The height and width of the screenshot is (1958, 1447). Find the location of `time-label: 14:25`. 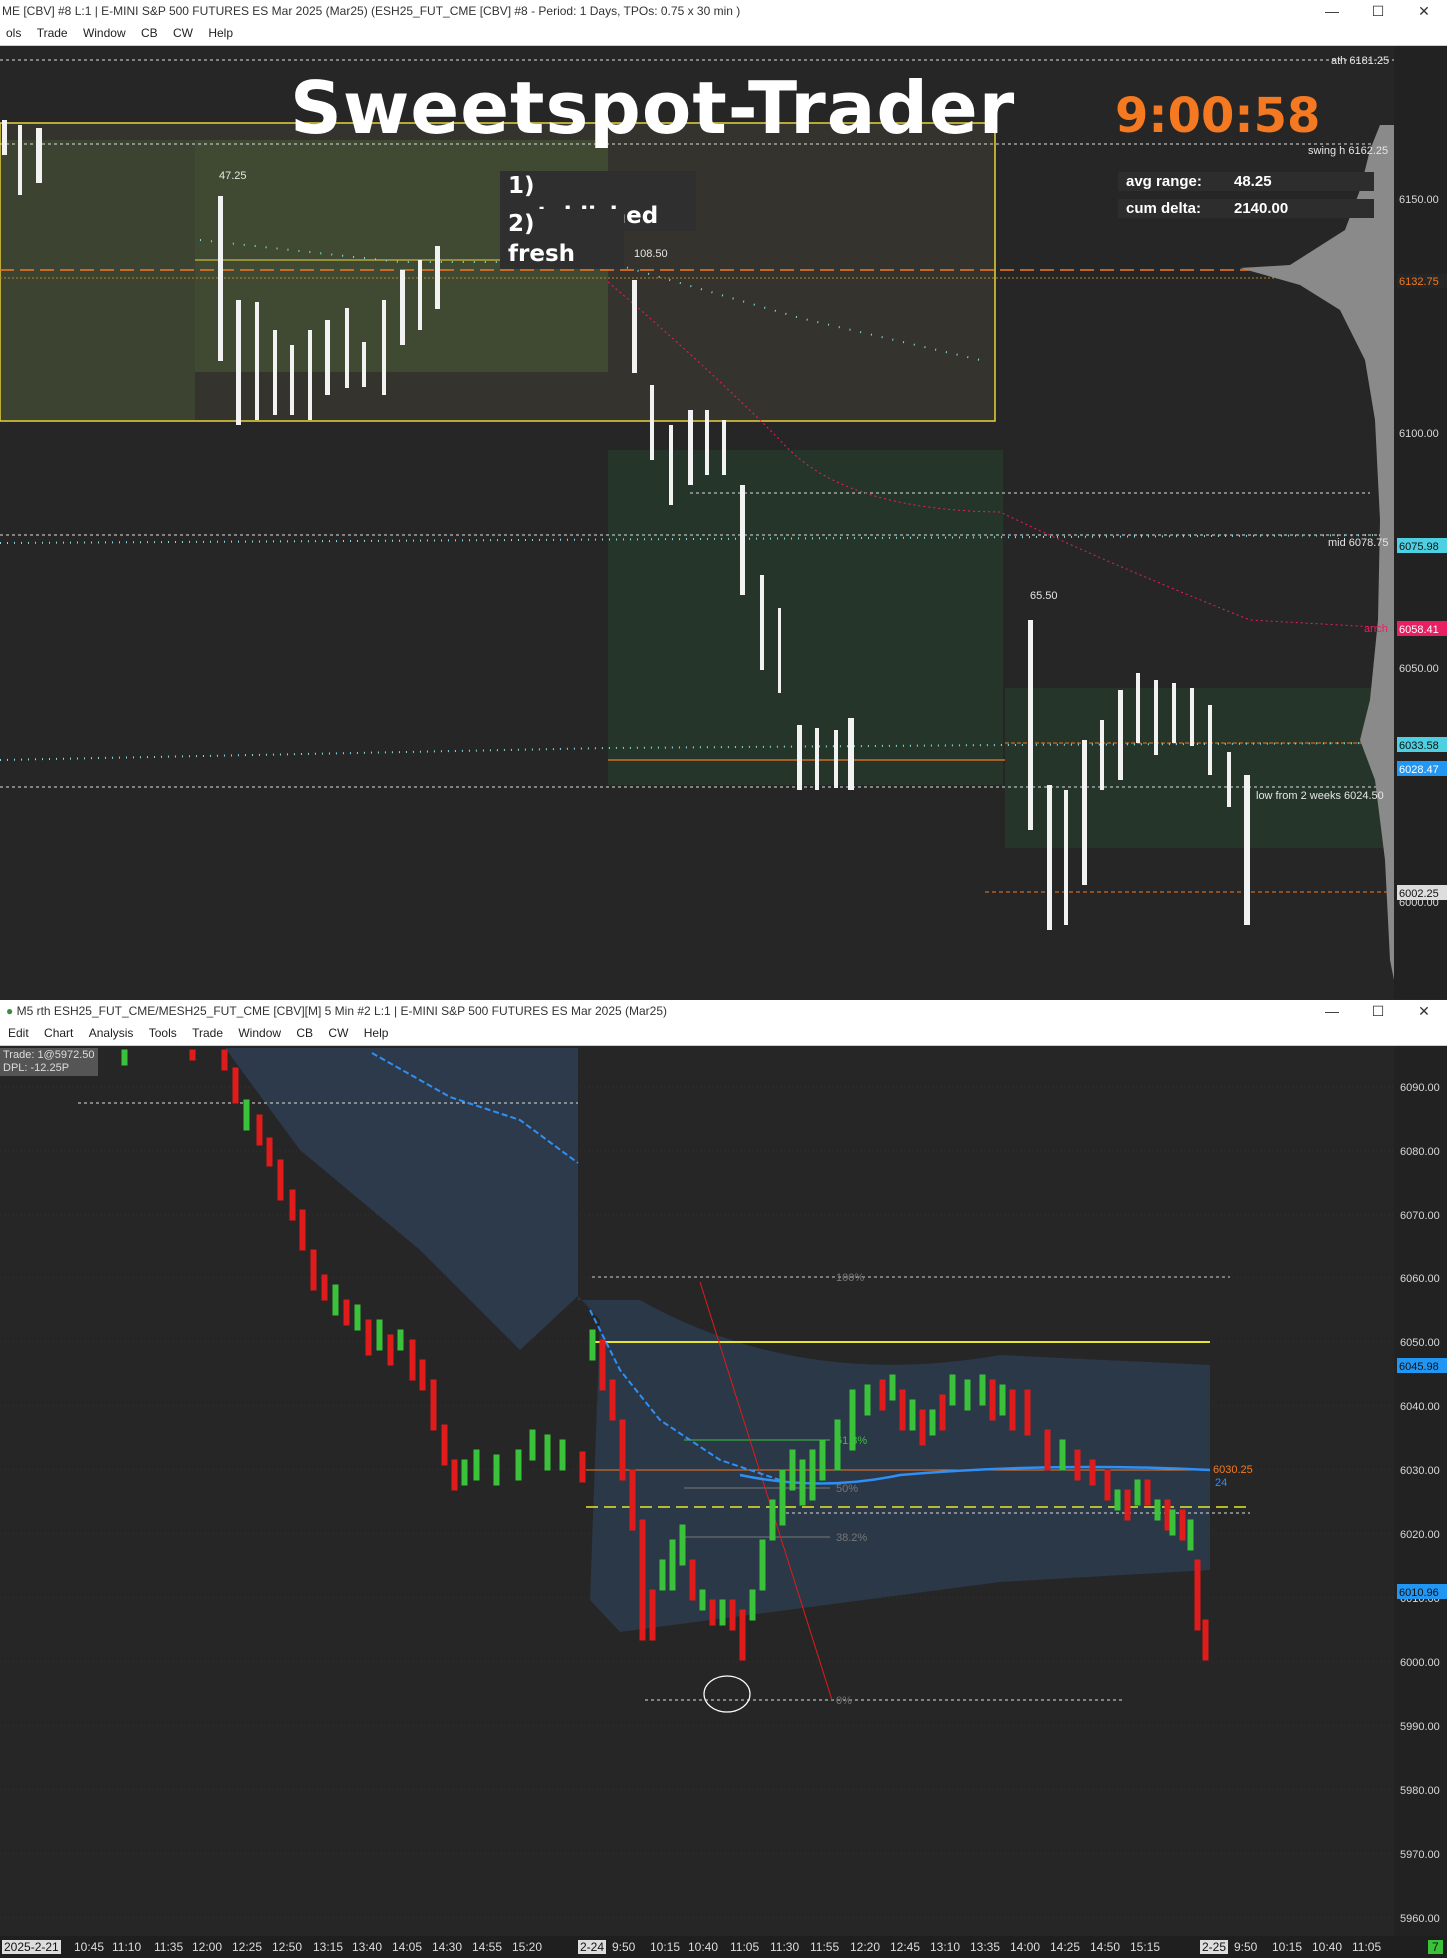

time-label: 14:25 is located at coordinates (1065, 1947).